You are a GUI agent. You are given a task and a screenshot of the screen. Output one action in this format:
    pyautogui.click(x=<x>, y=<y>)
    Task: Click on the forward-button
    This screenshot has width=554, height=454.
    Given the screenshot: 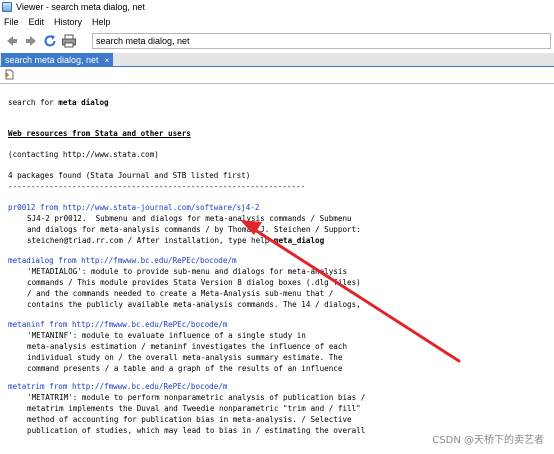 What is the action you would take?
    pyautogui.click(x=31, y=41)
    